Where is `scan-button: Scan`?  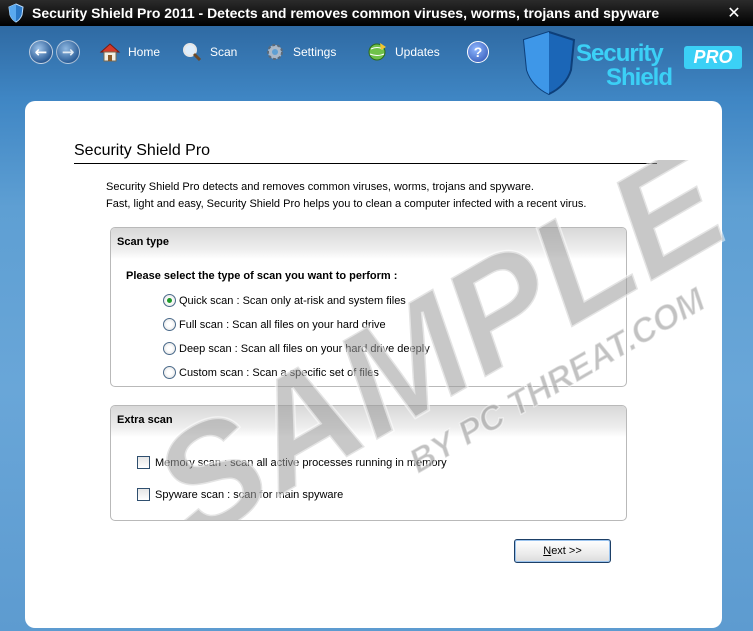 scan-button: Scan is located at coordinates (209, 52).